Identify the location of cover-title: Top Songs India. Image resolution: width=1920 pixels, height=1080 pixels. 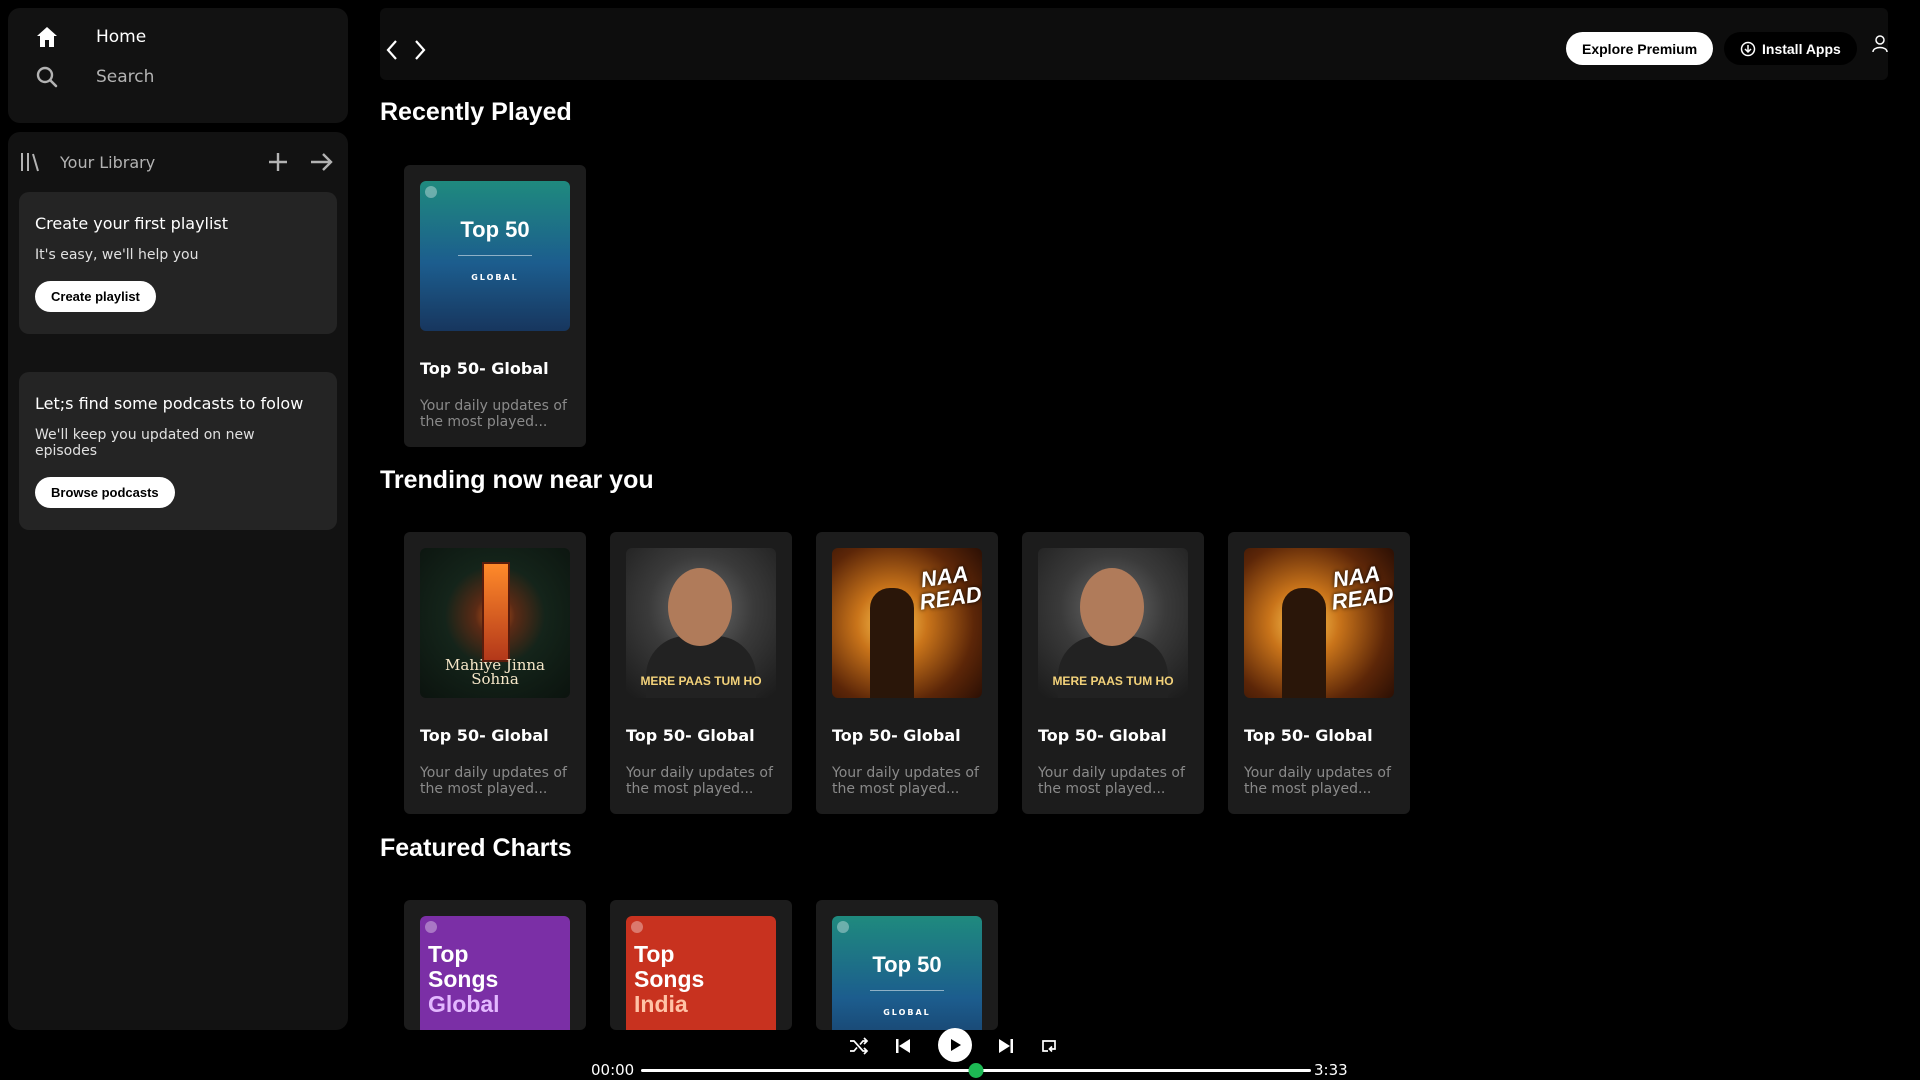
(669, 979).